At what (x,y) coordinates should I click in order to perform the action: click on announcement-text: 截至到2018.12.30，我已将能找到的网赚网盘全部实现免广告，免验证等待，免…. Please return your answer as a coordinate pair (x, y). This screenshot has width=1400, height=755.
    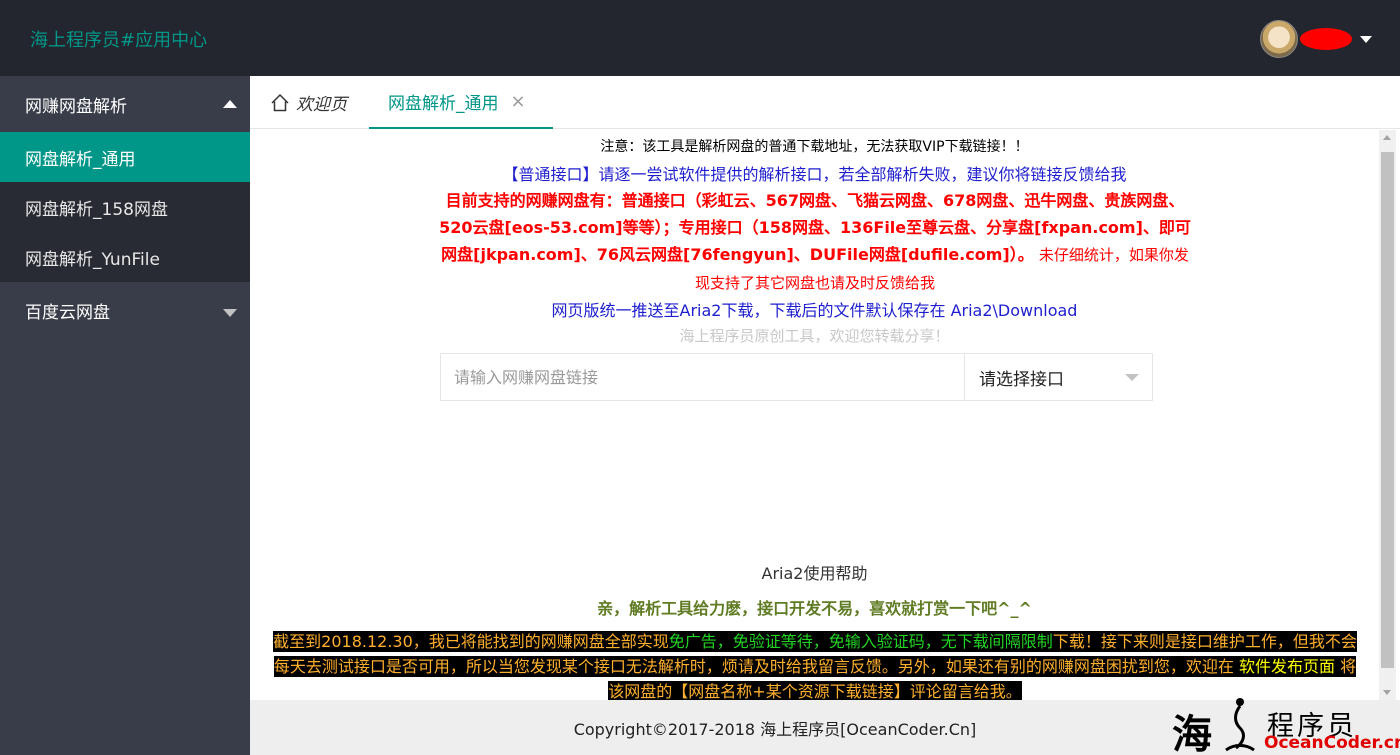
    Looking at the image, I should click on (815, 665).